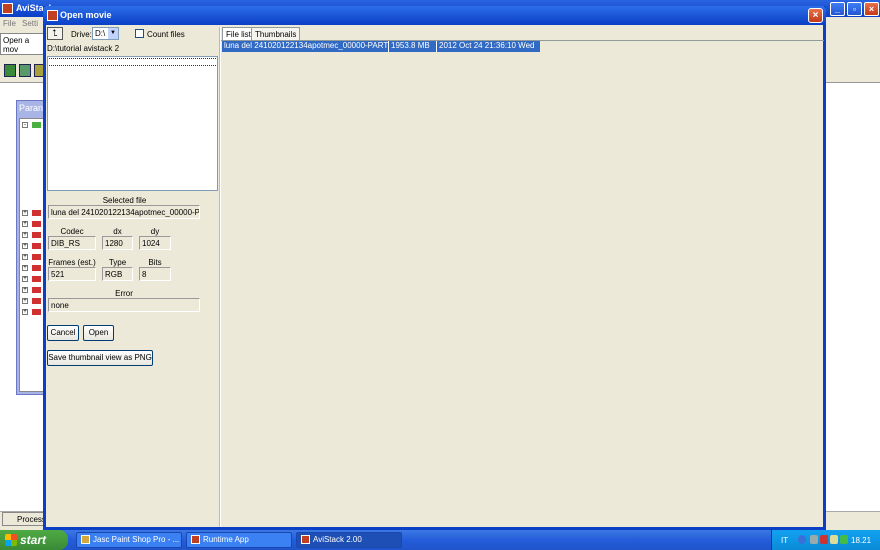 The width and height of the screenshot is (880, 550). What do you see at coordinates (100, 358) in the screenshot?
I see `save-thumbnail-button: Save thumbnail view as PNG` at bounding box center [100, 358].